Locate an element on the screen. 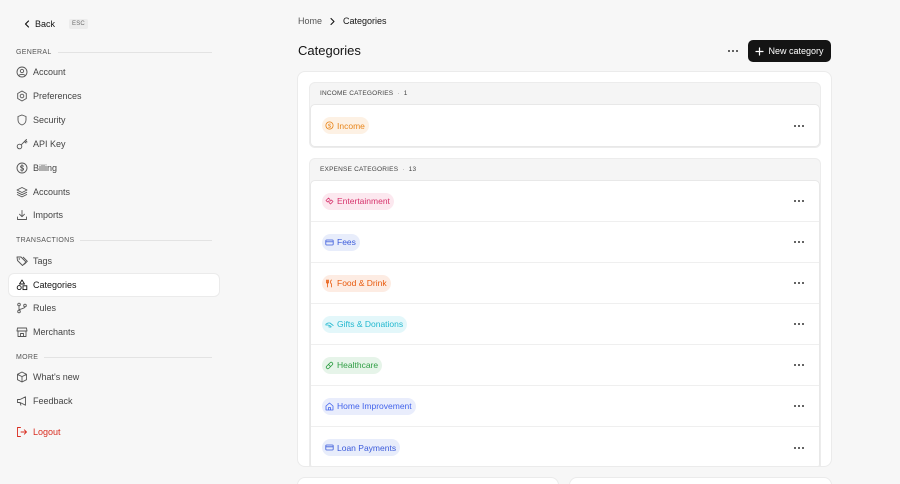 This screenshot has width=900, height=484. section-general-label: GENERAL is located at coordinates (34, 52).